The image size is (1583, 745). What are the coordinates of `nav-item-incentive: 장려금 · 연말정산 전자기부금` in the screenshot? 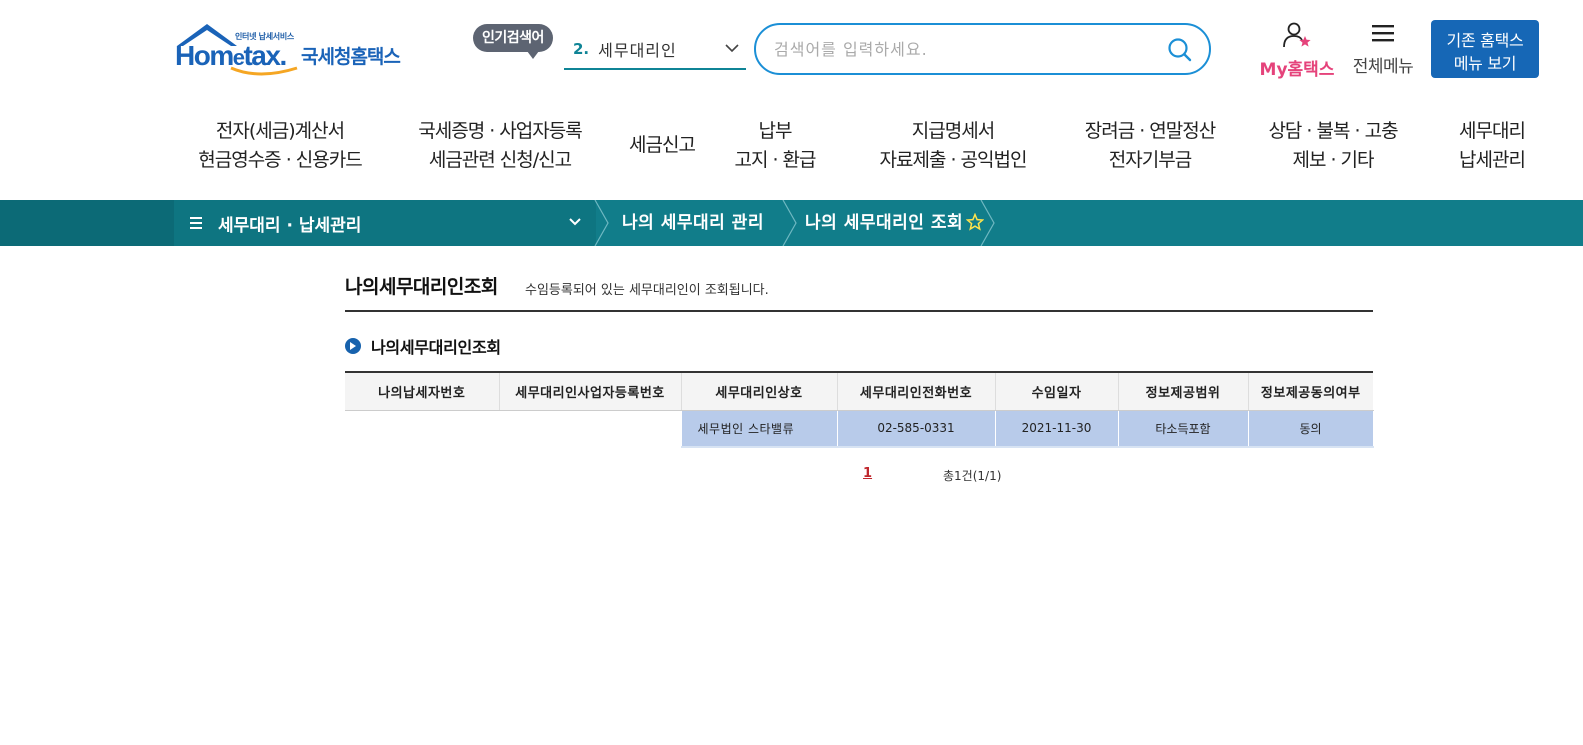 It's located at (1150, 146).